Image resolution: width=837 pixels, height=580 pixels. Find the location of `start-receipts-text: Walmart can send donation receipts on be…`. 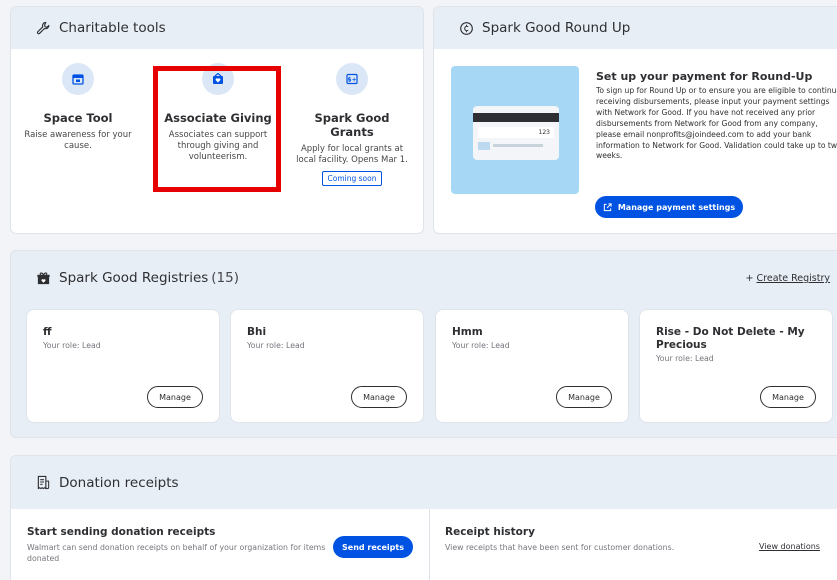

start-receipts-text: Walmart can send donation receipts on be… is located at coordinates (176, 553).